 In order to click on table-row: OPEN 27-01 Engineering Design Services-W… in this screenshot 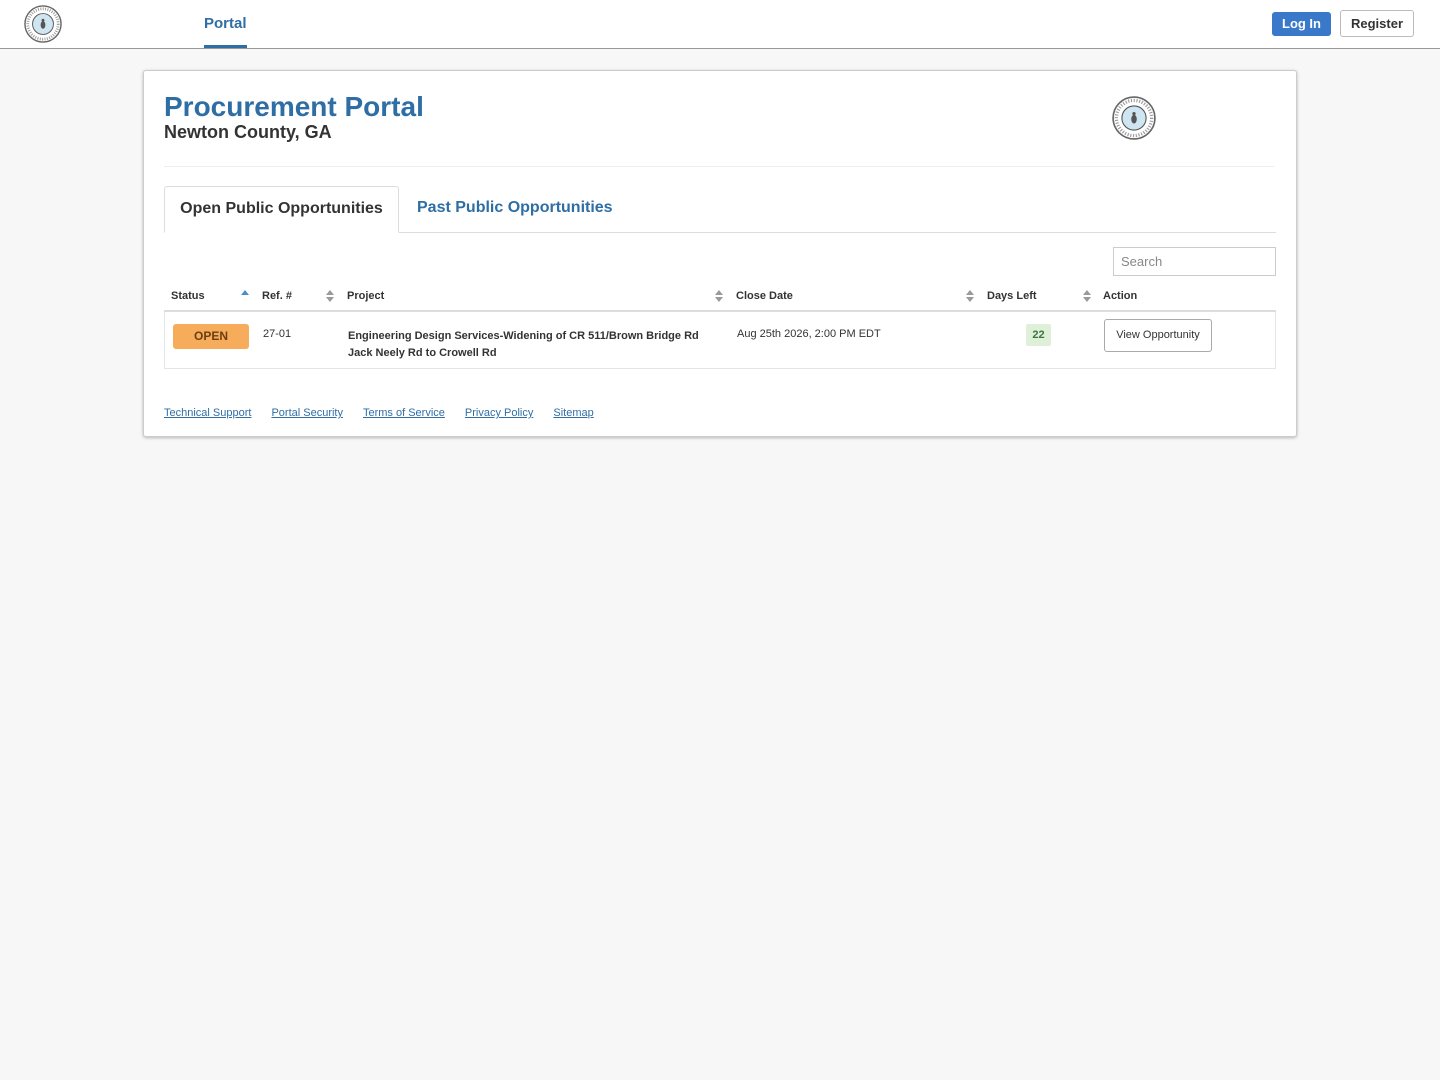, I will do `click(720, 340)`.